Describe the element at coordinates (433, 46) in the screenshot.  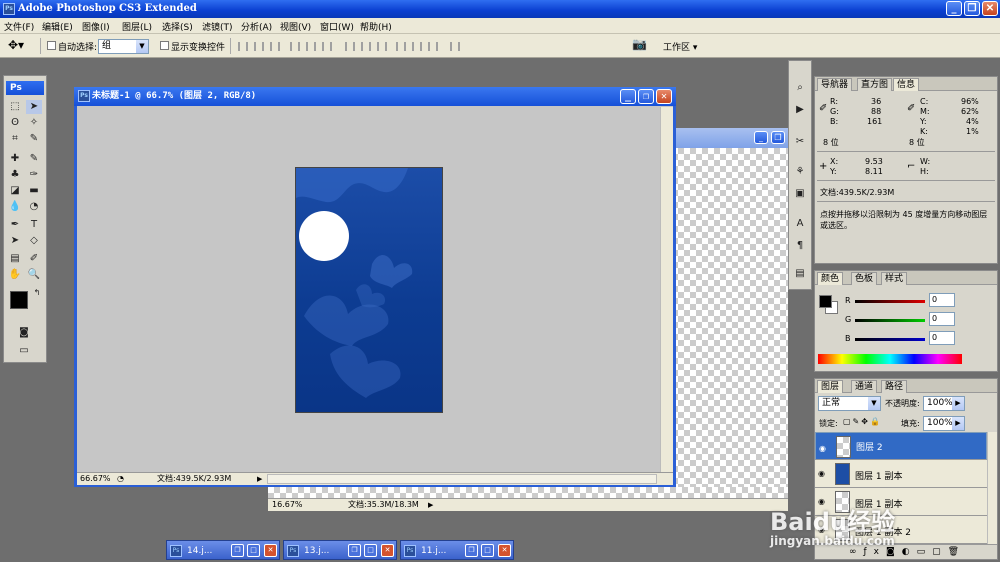
I see `distribute-right-icon` at that location.